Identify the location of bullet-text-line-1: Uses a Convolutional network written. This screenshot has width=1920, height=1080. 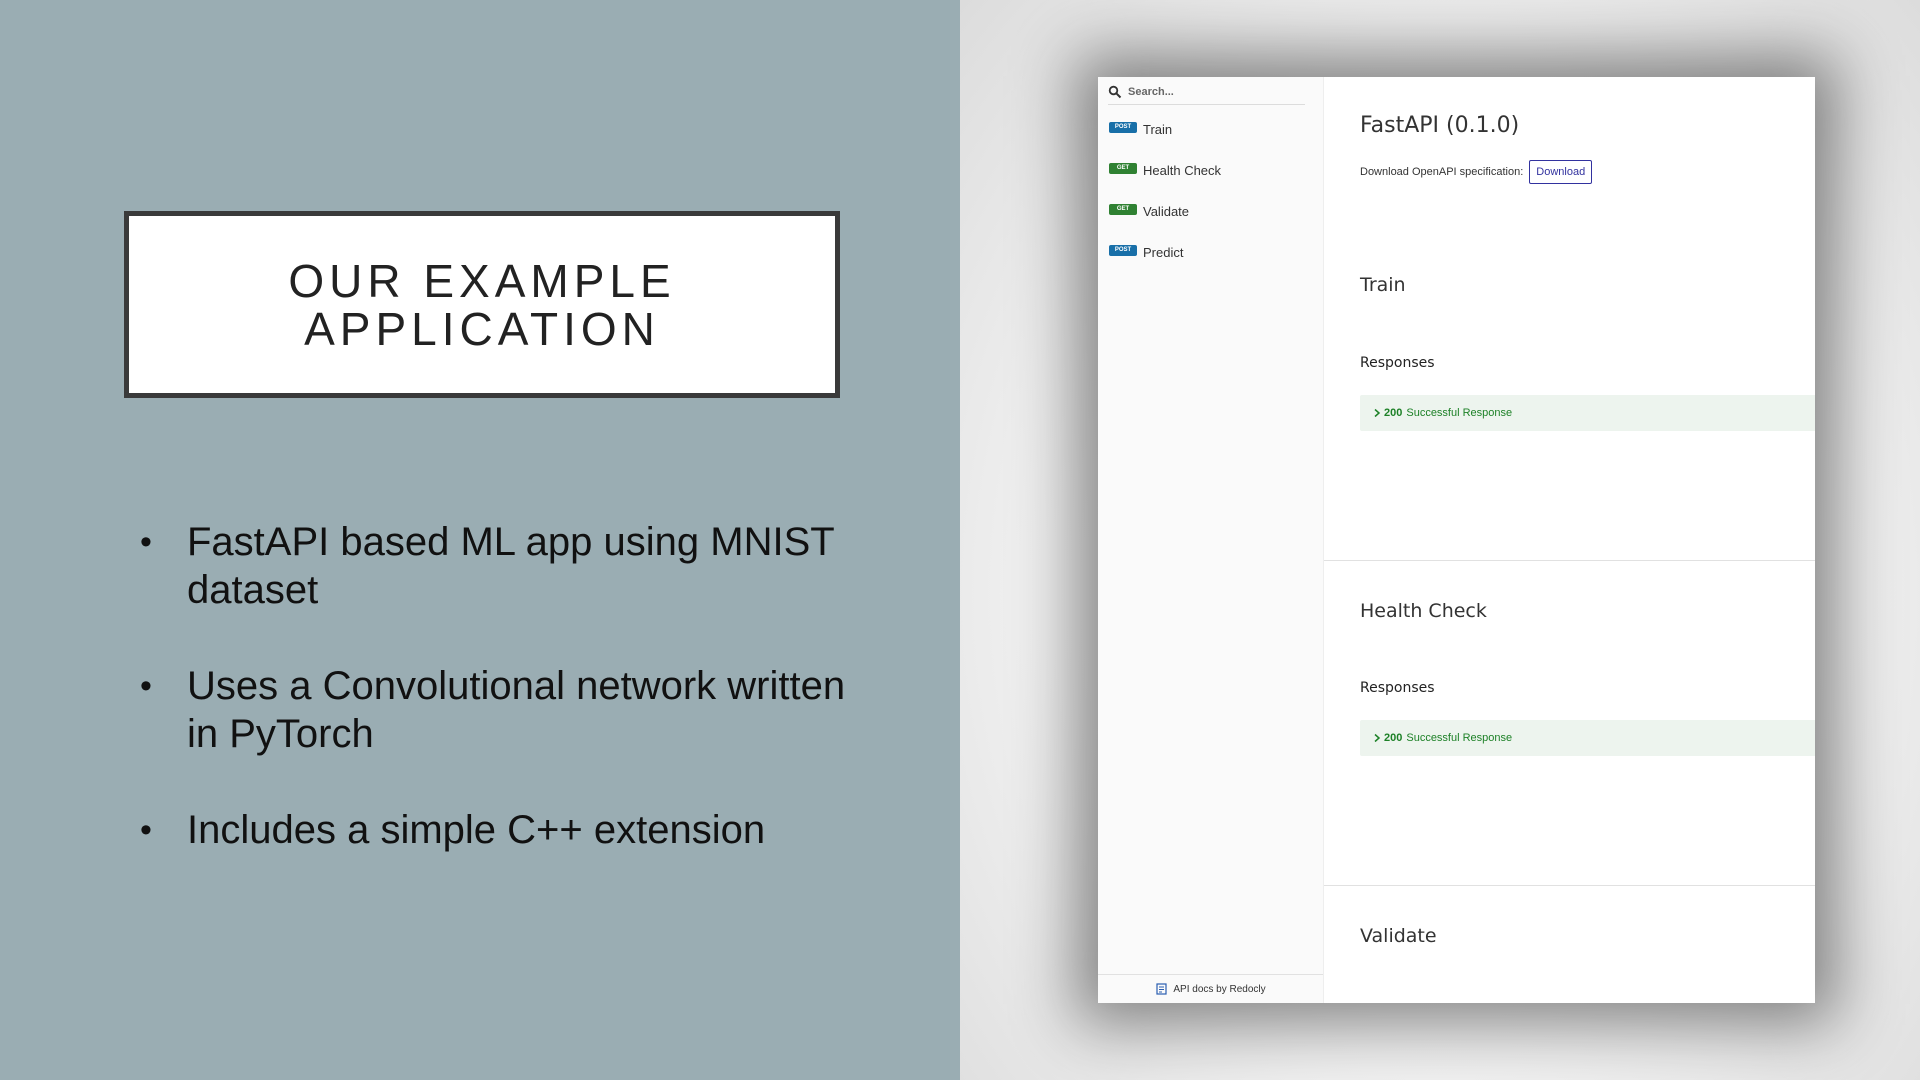
(516, 686).